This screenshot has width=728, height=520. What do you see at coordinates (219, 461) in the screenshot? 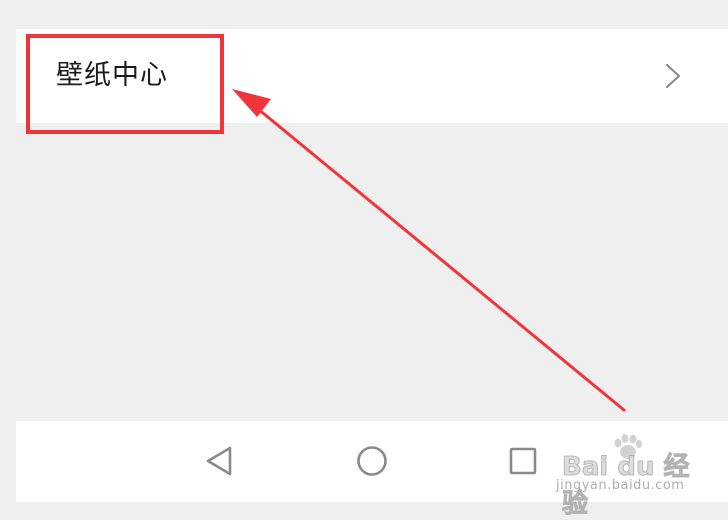
I see `back-triangle-icon` at bounding box center [219, 461].